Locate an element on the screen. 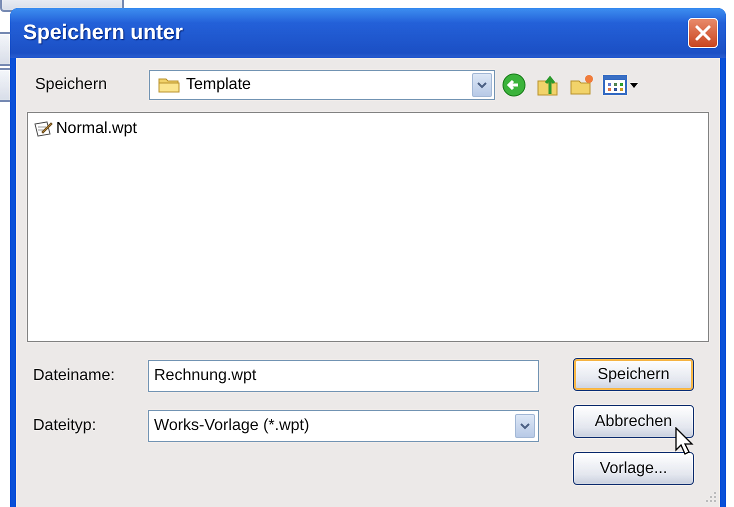 This screenshot has width=734, height=507. dialog-button: Abbrechen is located at coordinates (633, 421).